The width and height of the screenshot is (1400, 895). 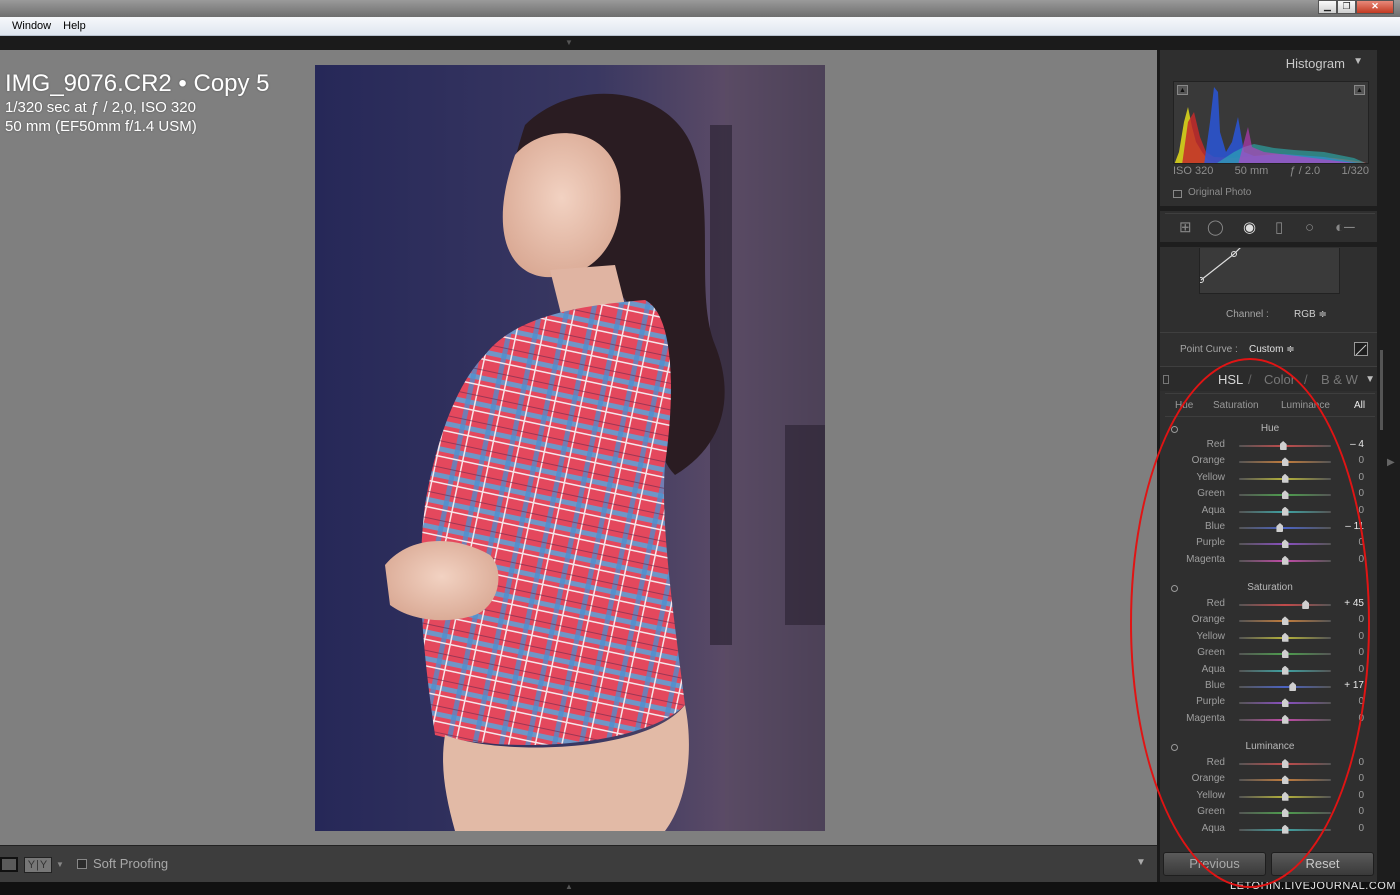 What do you see at coordinates (1322, 864) in the screenshot?
I see `reset-button: Reset` at bounding box center [1322, 864].